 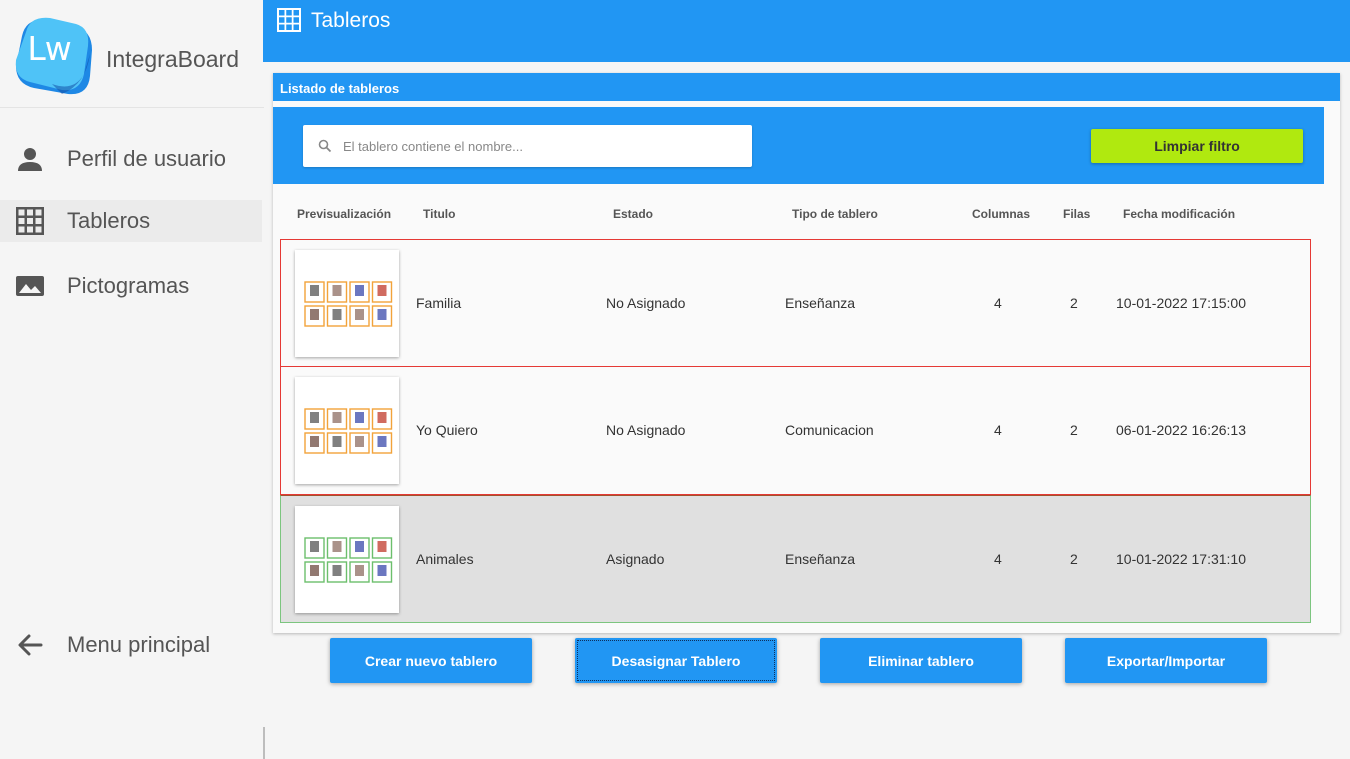 What do you see at coordinates (676, 660) in the screenshot?
I see `unassign-board-button: Desasignar Tablero` at bounding box center [676, 660].